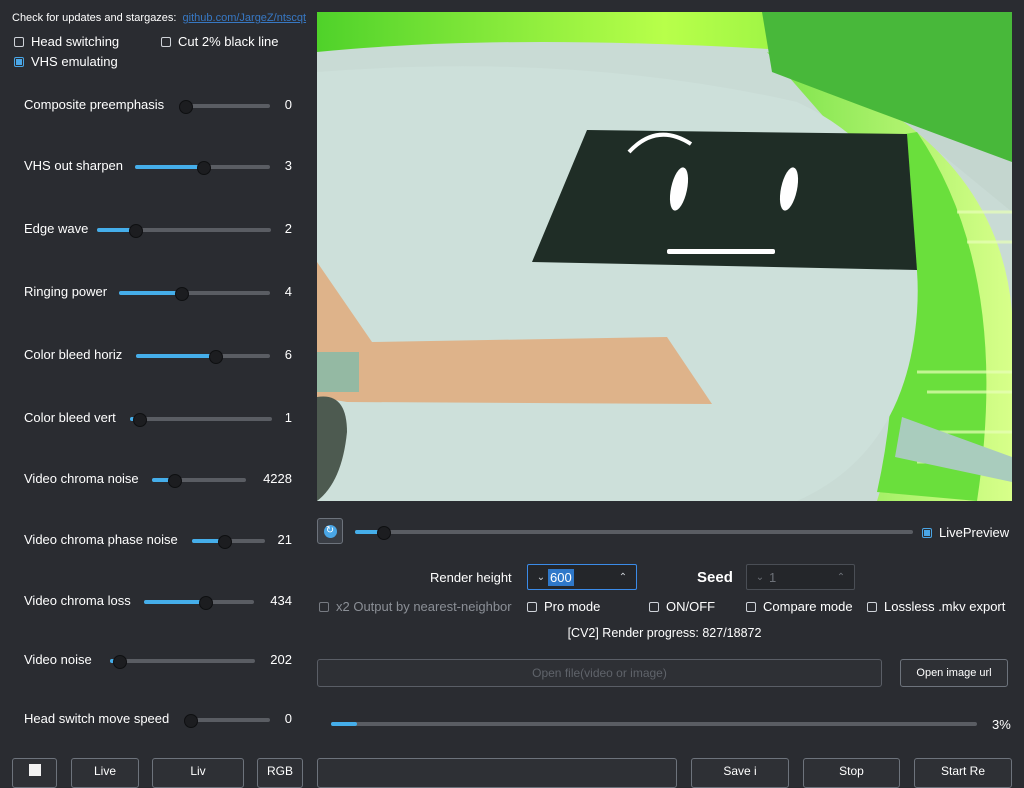 The image size is (1024, 788). I want to click on slider-row-video-chroma-phase-noise: Video chroma phase noise 21, so click(158, 540).